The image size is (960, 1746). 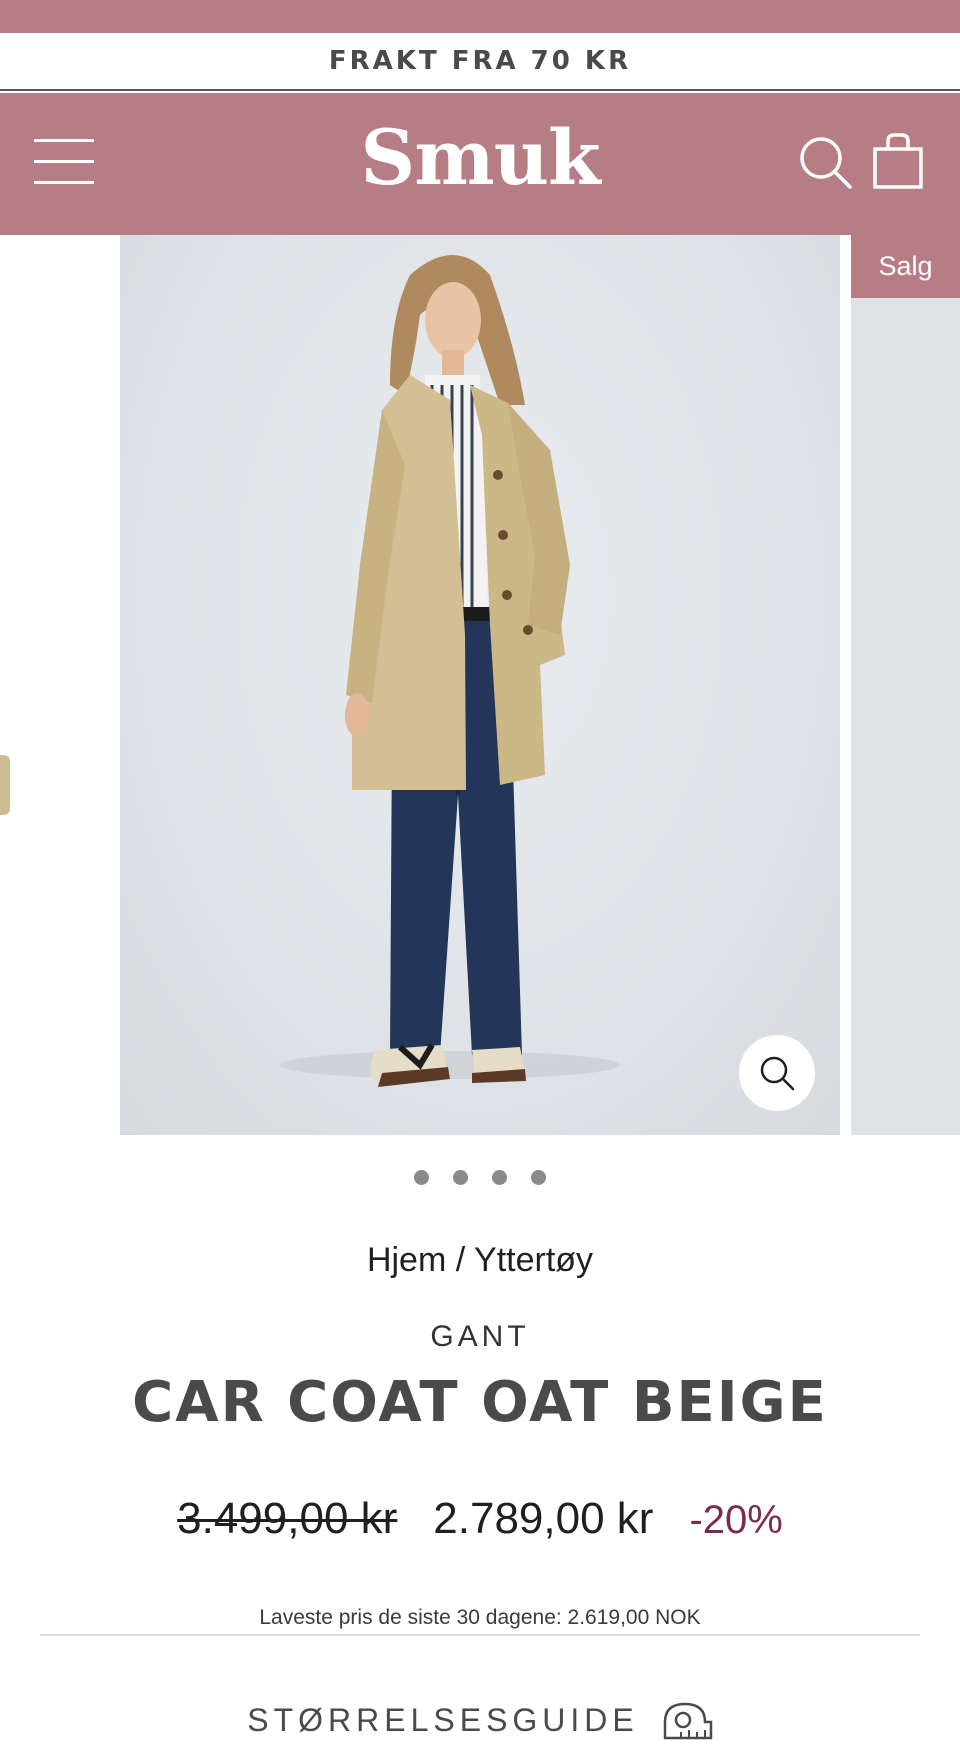 I want to click on discount-badge: -20%, so click(x=736, y=1520).